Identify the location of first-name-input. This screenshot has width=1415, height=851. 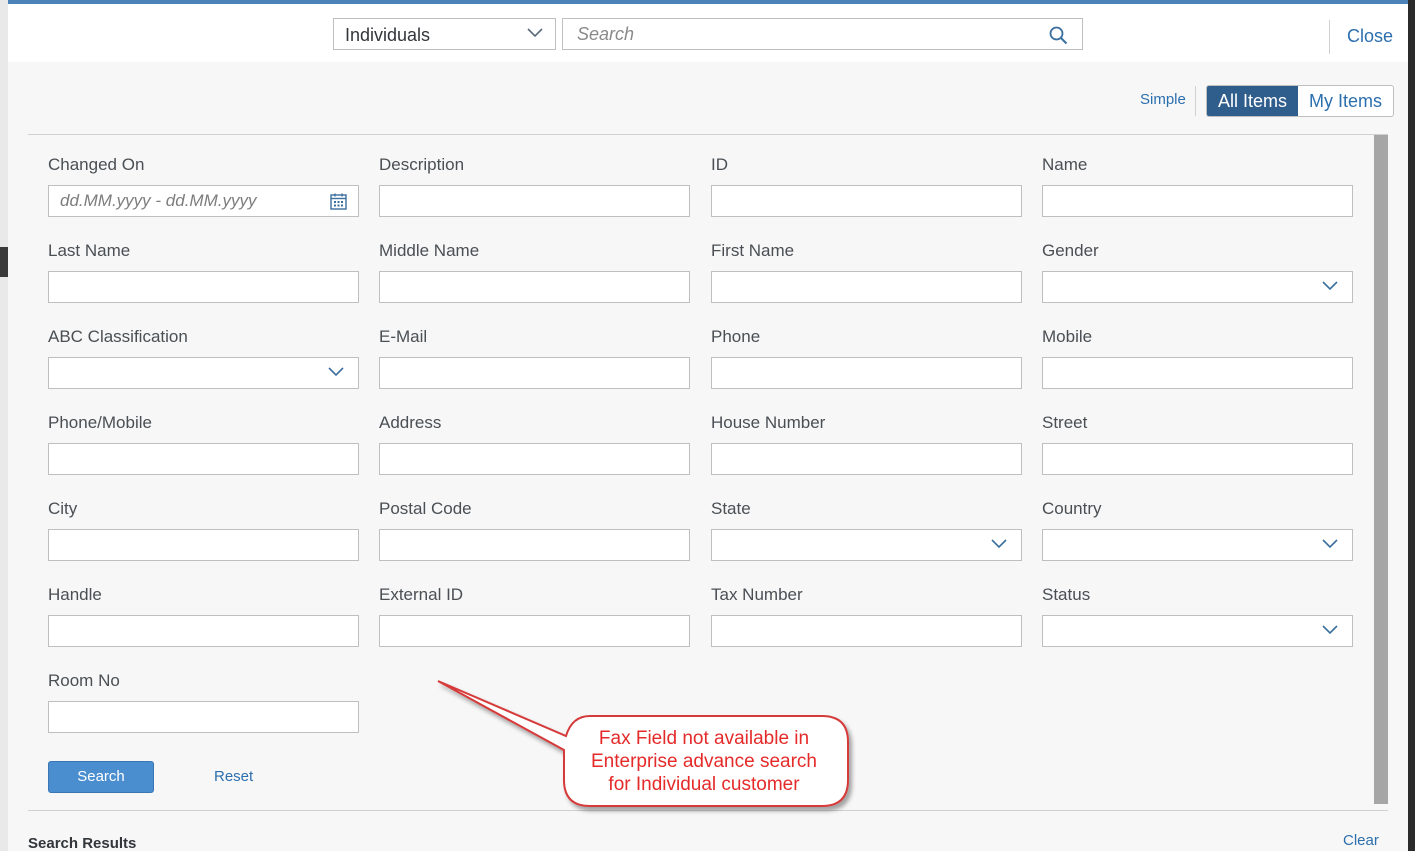
(866, 287).